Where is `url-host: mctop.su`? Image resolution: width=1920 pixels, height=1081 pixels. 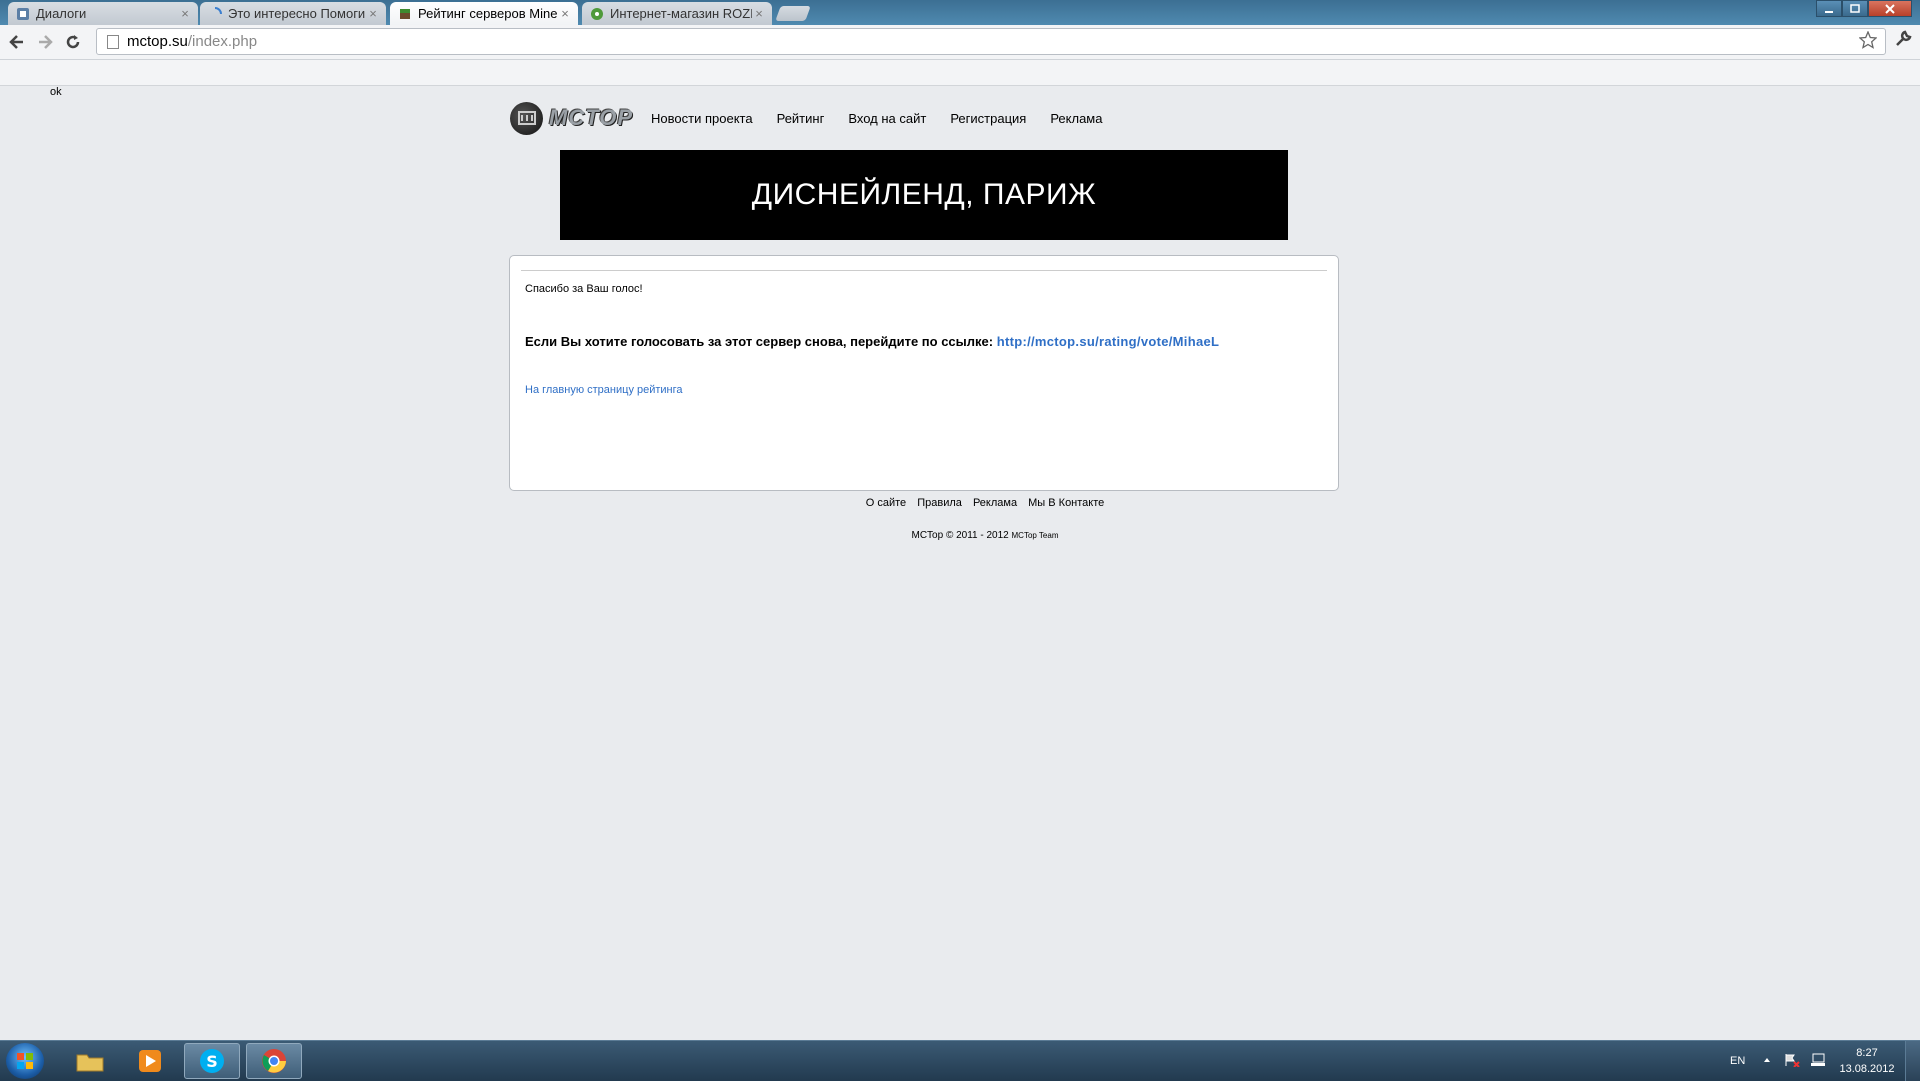 url-host: mctop.su is located at coordinates (157, 41).